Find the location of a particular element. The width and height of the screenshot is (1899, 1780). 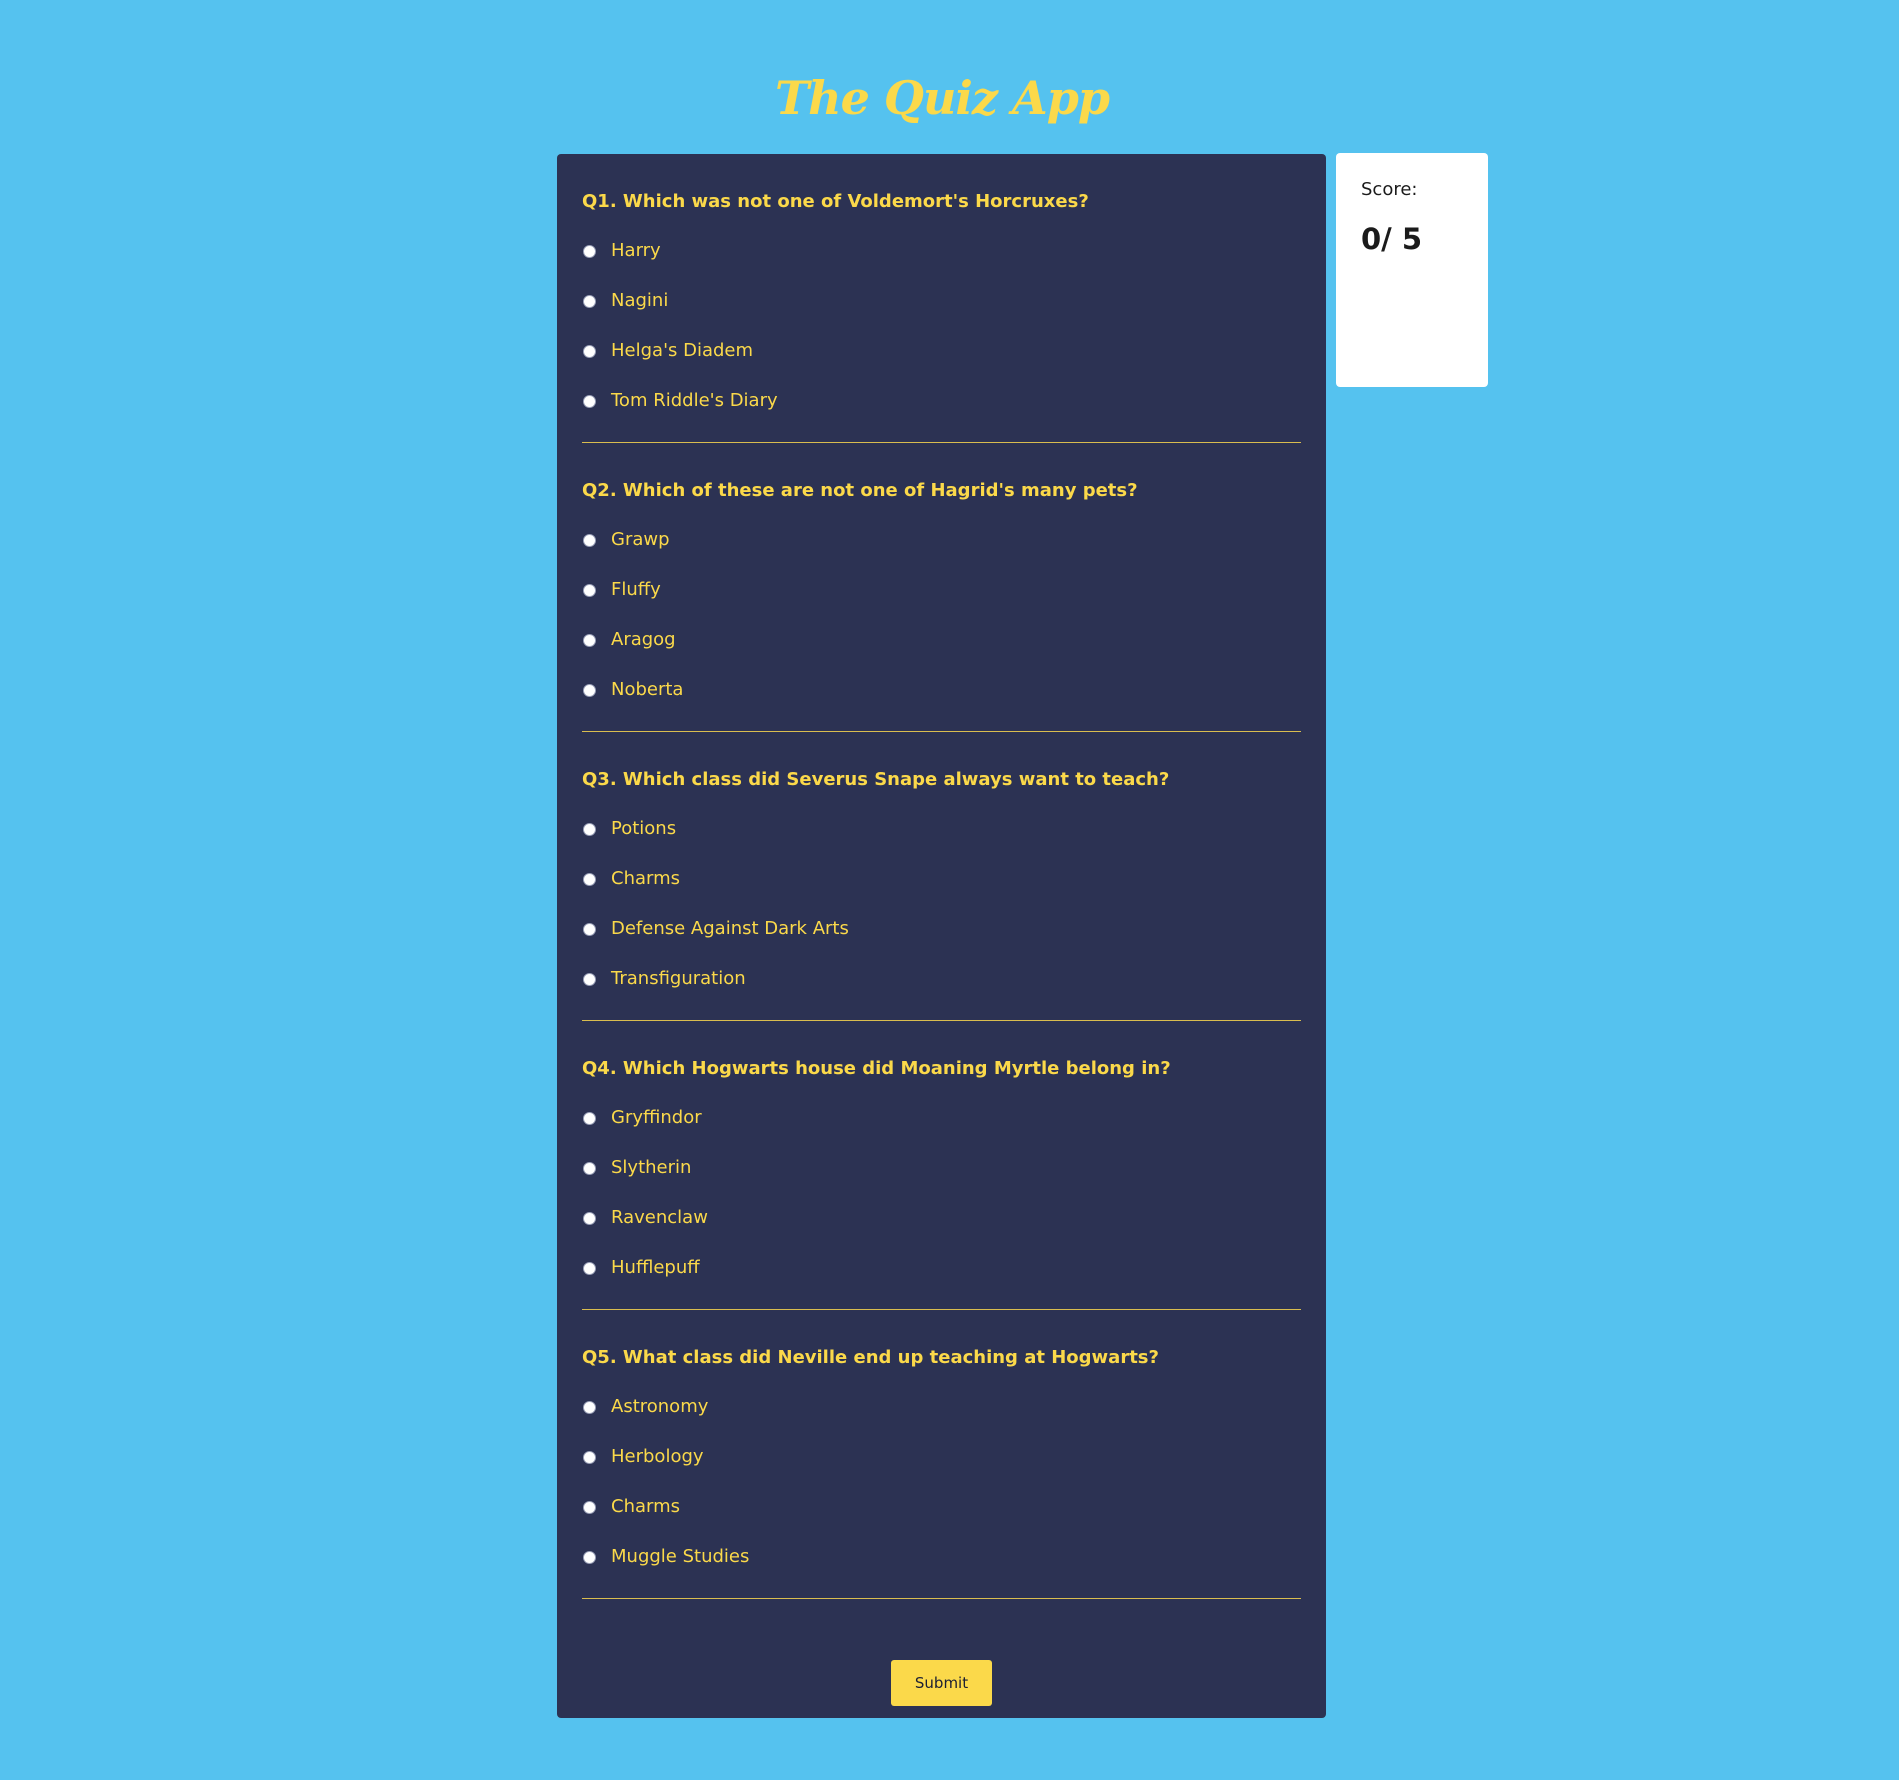

answer-label: Potions is located at coordinates (644, 828).